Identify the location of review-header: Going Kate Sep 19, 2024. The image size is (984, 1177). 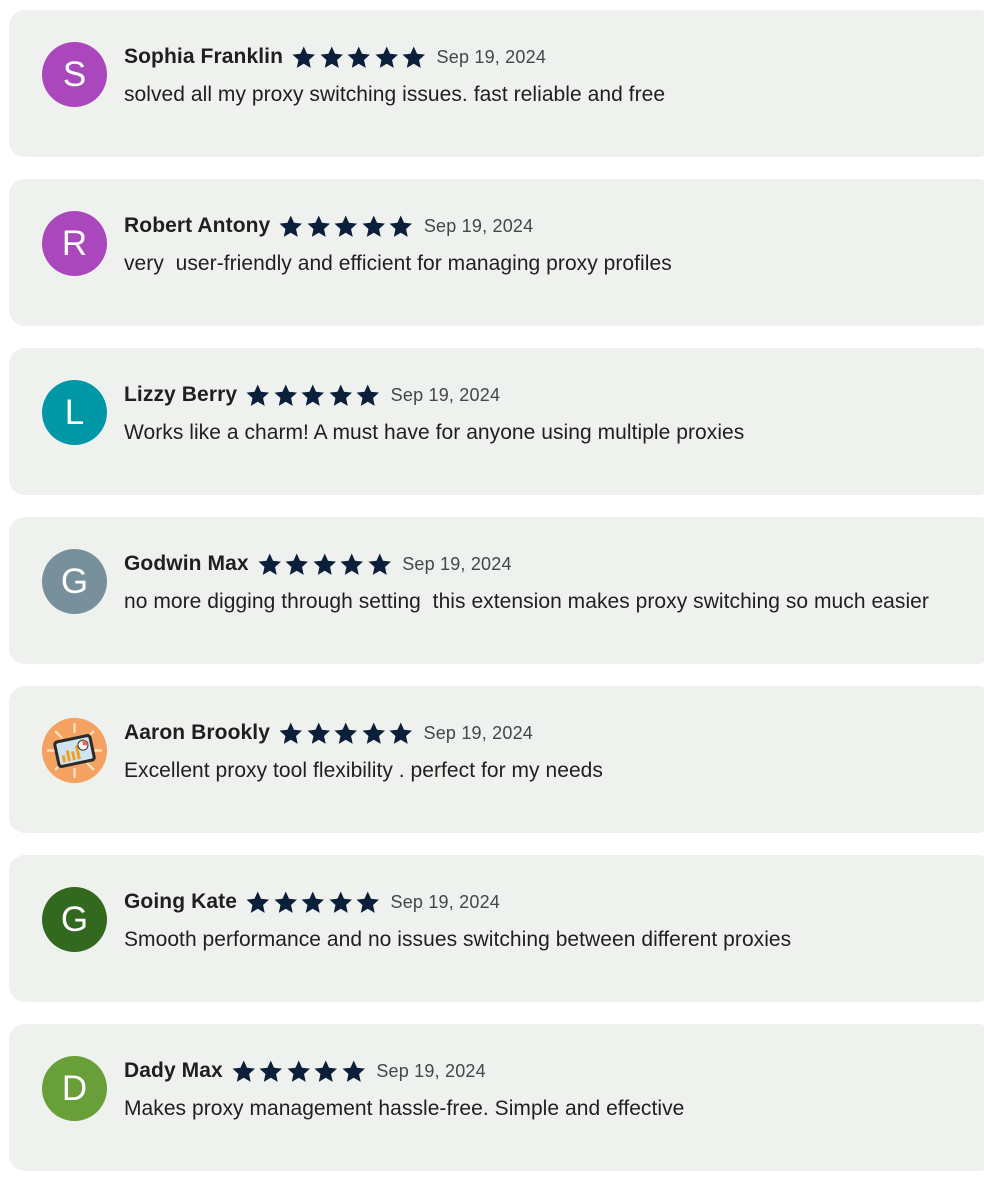
(312, 902).